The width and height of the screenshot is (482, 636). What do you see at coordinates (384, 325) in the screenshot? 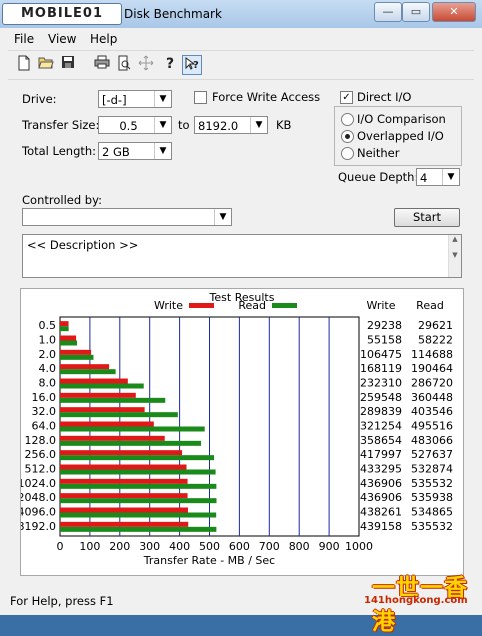
I see `write-value: 29238` at bounding box center [384, 325].